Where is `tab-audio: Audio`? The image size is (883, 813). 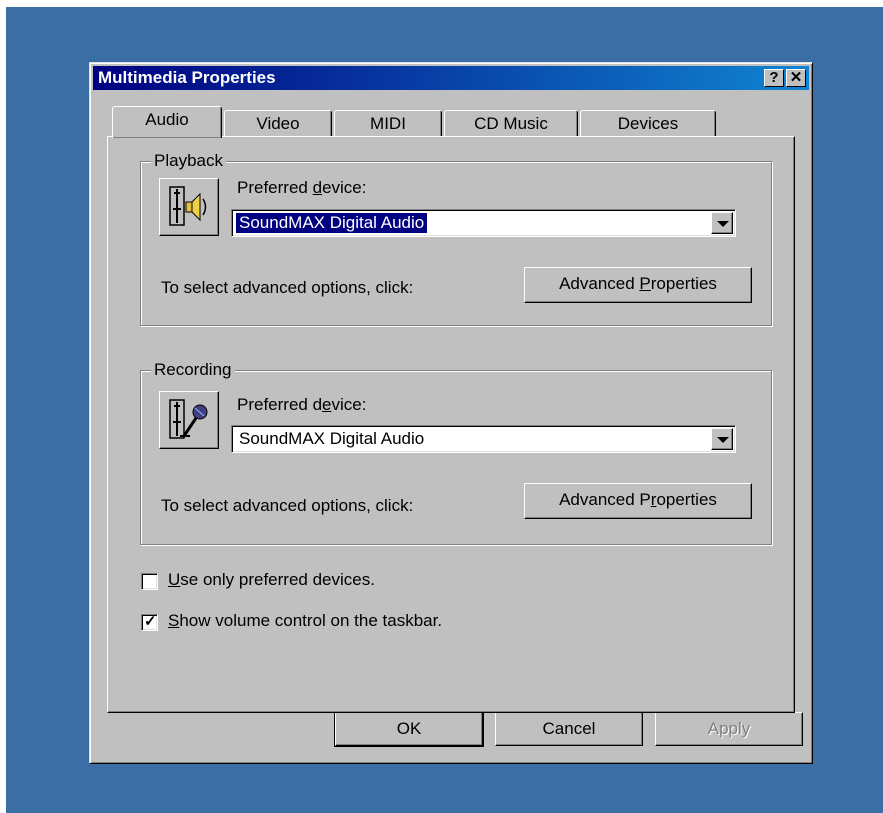 tab-audio: Audio is located at coordinates (167, 122).